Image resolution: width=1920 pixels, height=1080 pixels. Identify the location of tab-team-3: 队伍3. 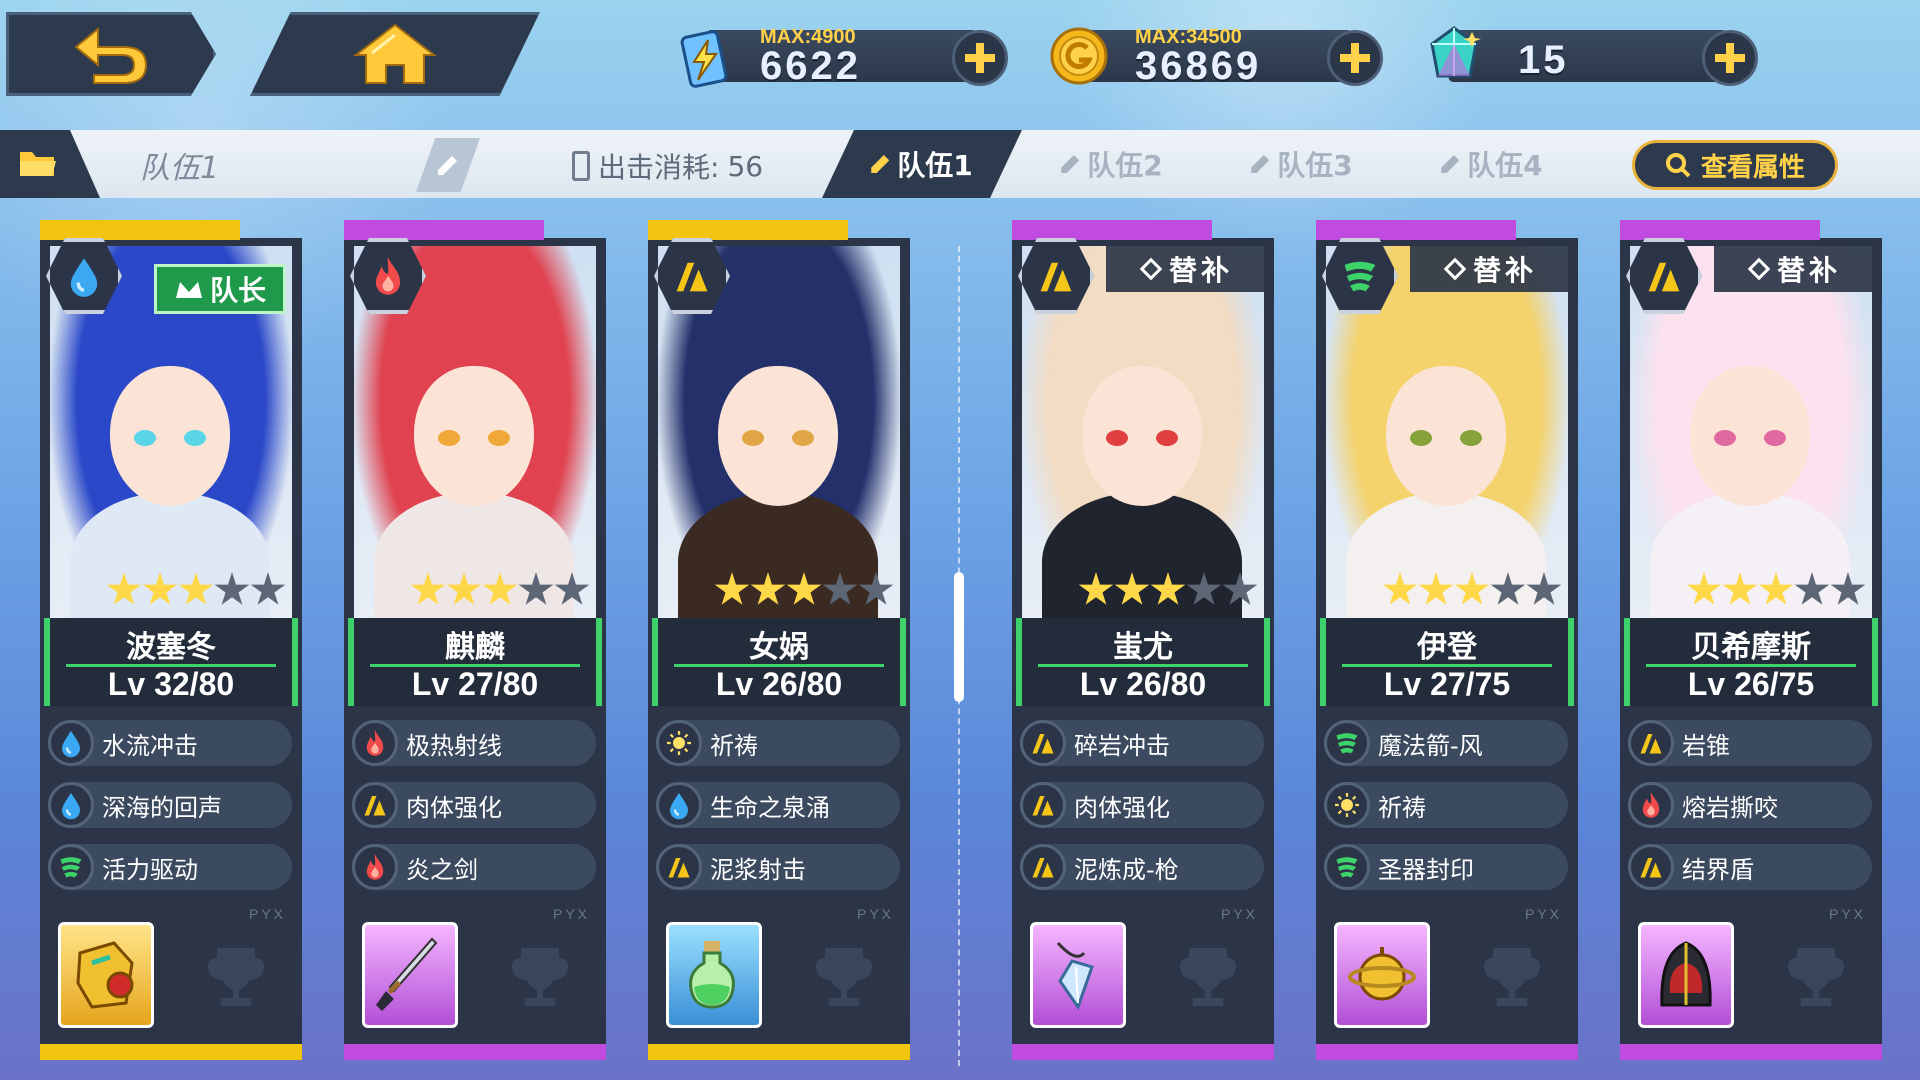
(1302, 164).